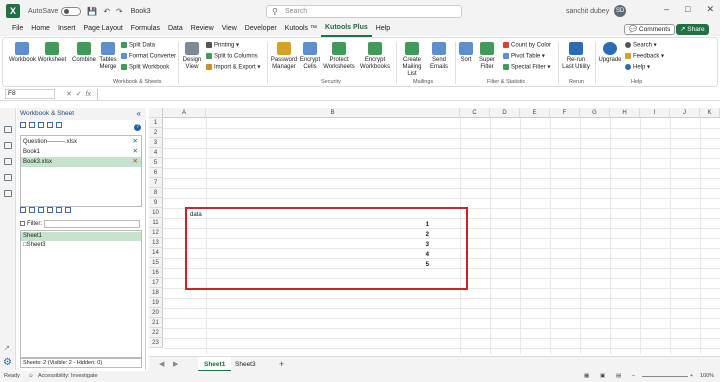  I want to click on column-header: C, so click(475, 113).